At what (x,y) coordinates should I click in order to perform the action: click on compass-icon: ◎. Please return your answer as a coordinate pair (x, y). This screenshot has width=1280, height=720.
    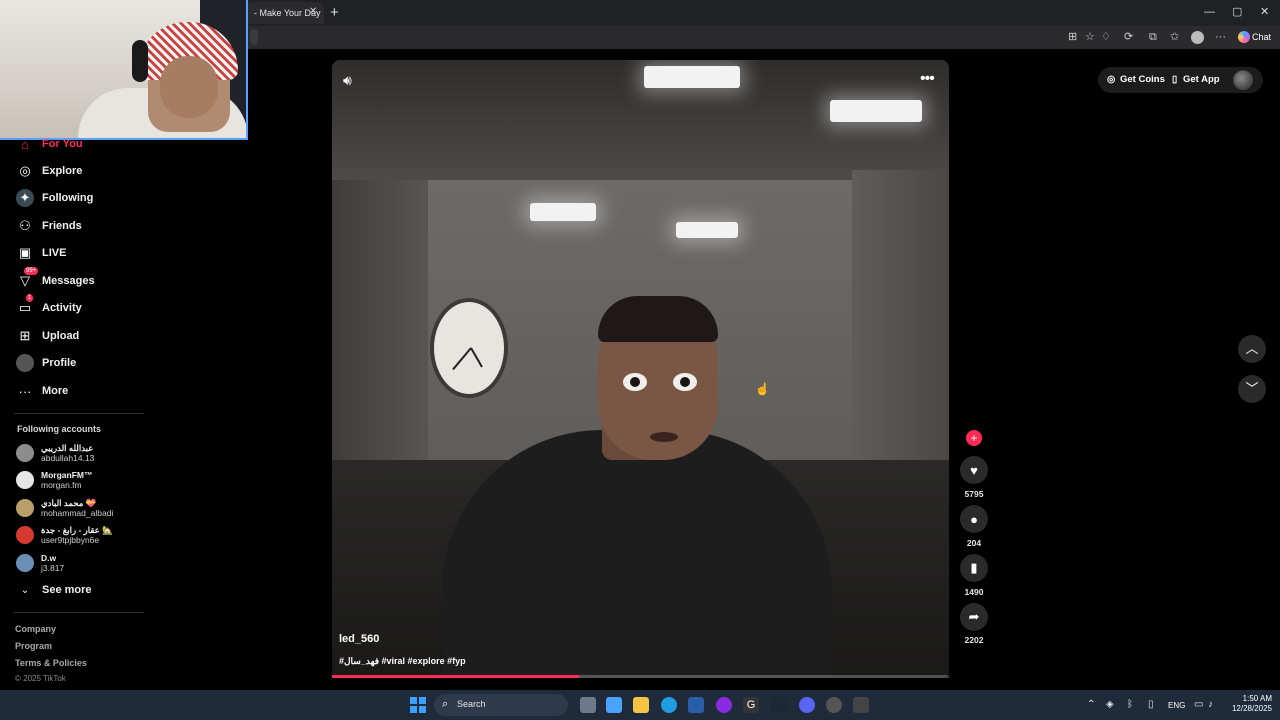
    Looking at the image, I should click on (25, 170).